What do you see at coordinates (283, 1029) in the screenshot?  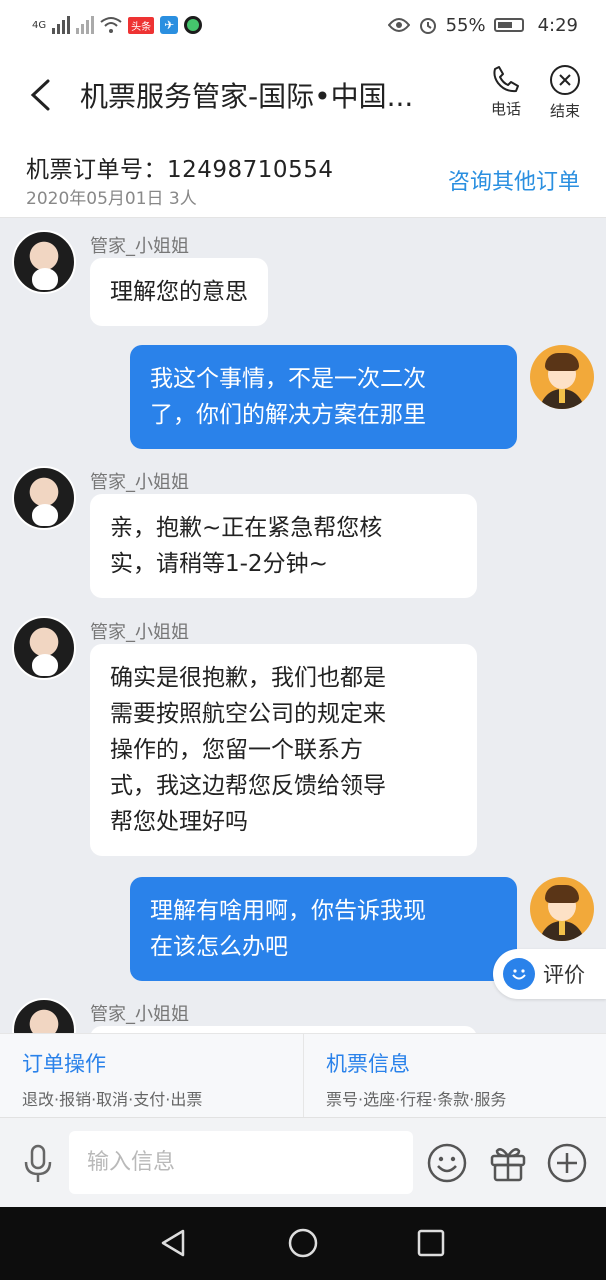 I see `agent-message-bubble` at bounding box center [283, 1029].